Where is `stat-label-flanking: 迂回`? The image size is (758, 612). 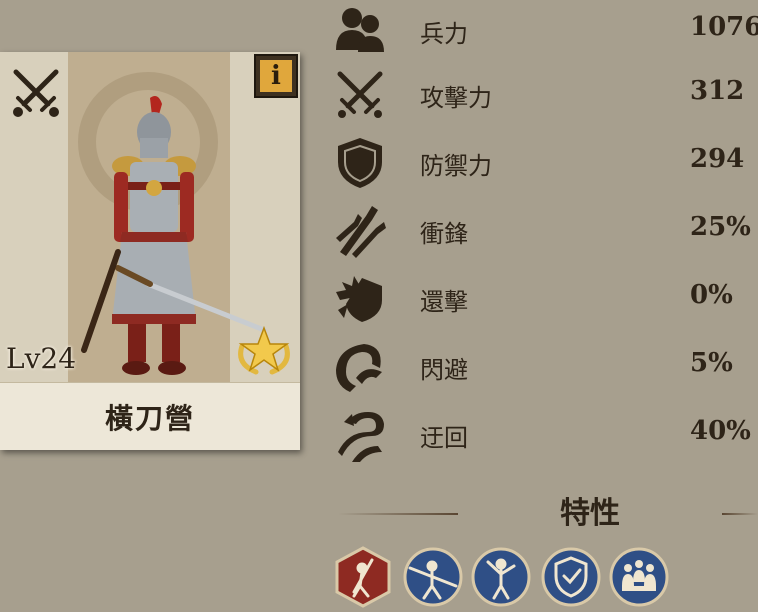 stat-label-flanking: 迂回 is located at coordinates (444, 438).